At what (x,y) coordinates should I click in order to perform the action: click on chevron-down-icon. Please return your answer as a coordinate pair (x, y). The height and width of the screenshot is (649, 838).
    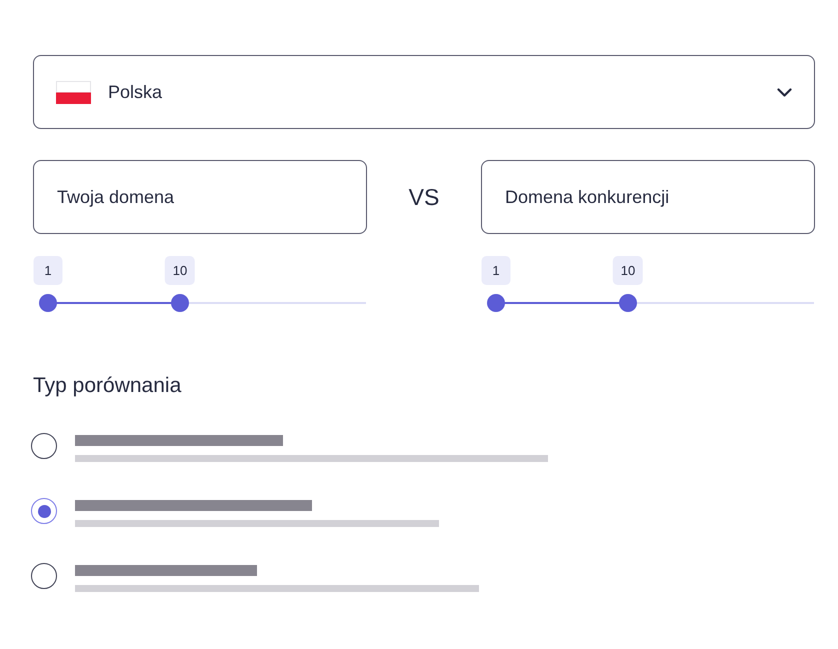
    Looking at the image, I should click on (784, 92).